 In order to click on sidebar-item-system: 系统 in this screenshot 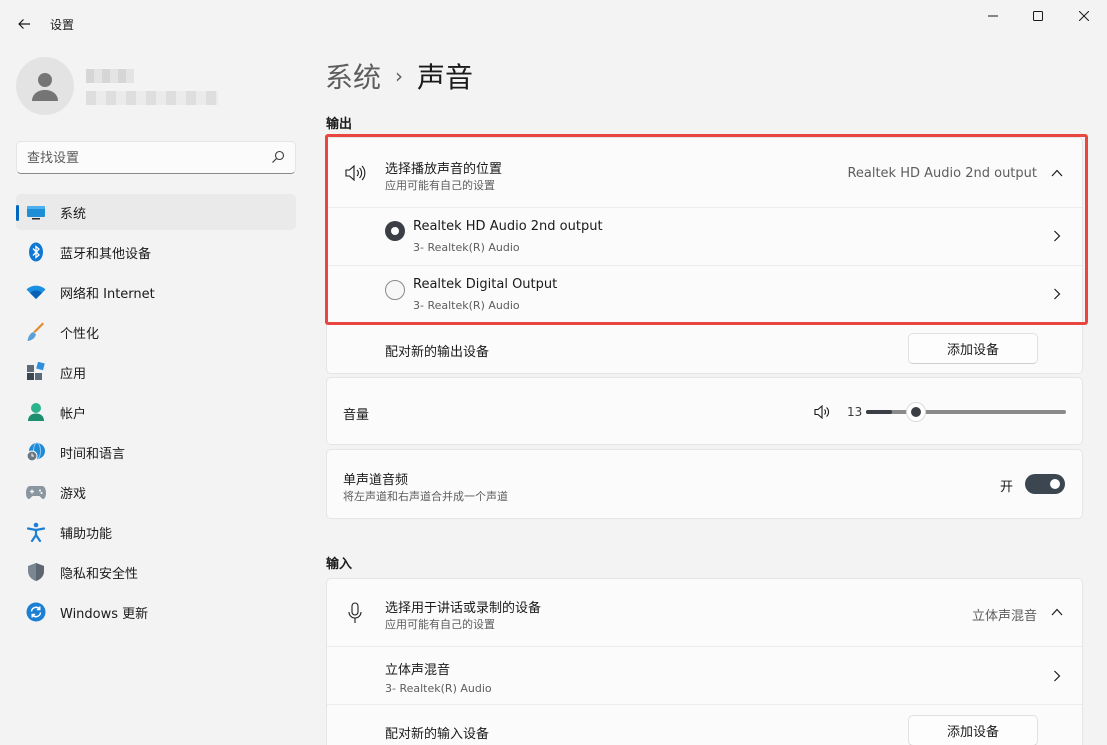, I will do `click(156, 212)`.